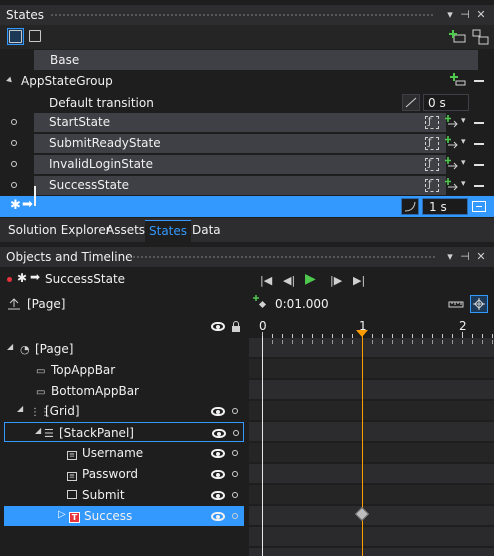  I want to click on previous-frame-icon: ◀|, so click(289, 281).